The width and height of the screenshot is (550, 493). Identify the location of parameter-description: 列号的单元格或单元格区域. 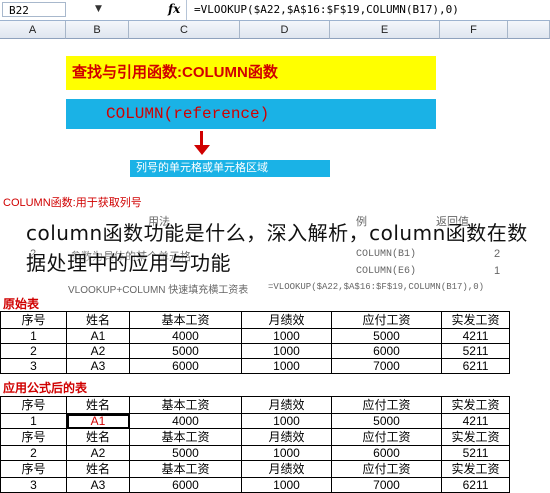
(230, 168).